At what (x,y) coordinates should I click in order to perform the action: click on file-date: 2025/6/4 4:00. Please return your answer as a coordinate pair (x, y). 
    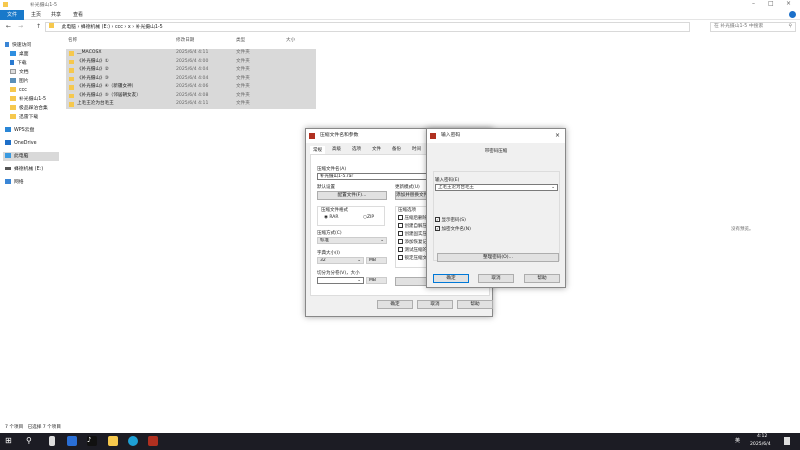
    Looking at the image, I should click on (192, 61).